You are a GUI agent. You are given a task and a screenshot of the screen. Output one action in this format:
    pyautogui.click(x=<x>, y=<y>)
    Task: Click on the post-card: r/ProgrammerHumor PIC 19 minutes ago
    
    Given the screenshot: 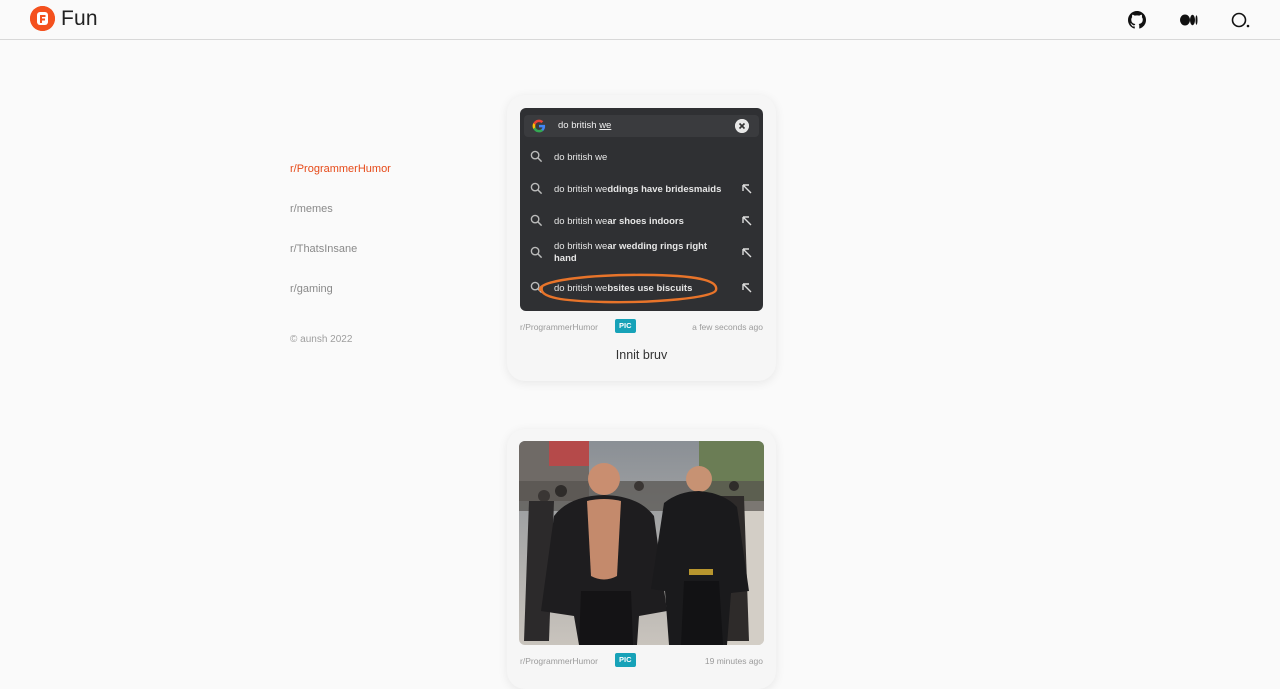 What is the action you would take?
    pyautogui.click(x=641, y=559)
    